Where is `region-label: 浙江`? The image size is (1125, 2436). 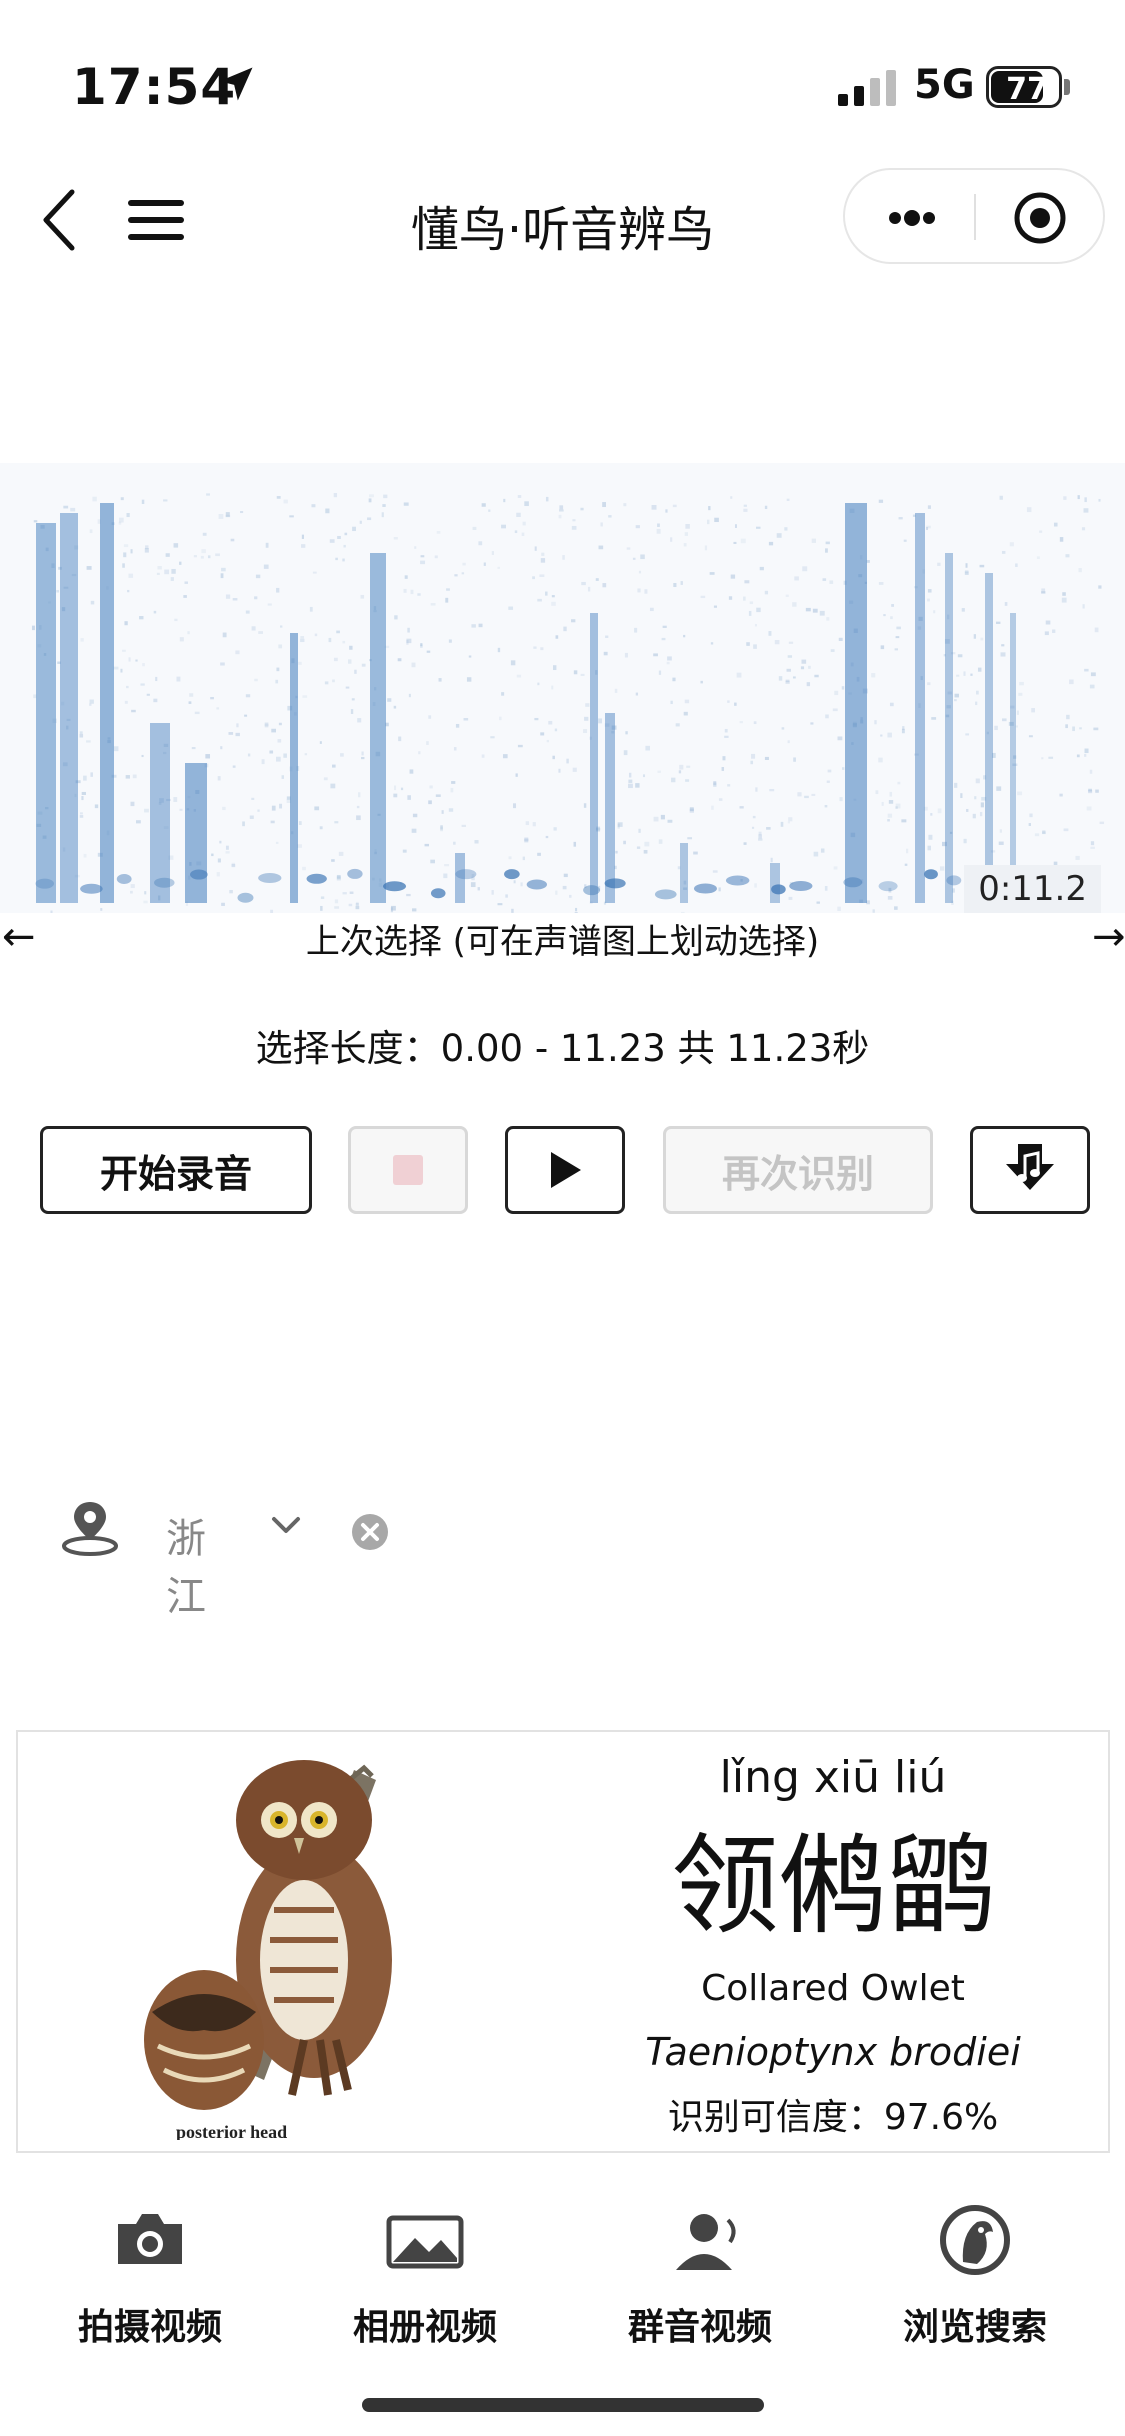
region-label: 浙江 is located at coordinates (186, 1564).